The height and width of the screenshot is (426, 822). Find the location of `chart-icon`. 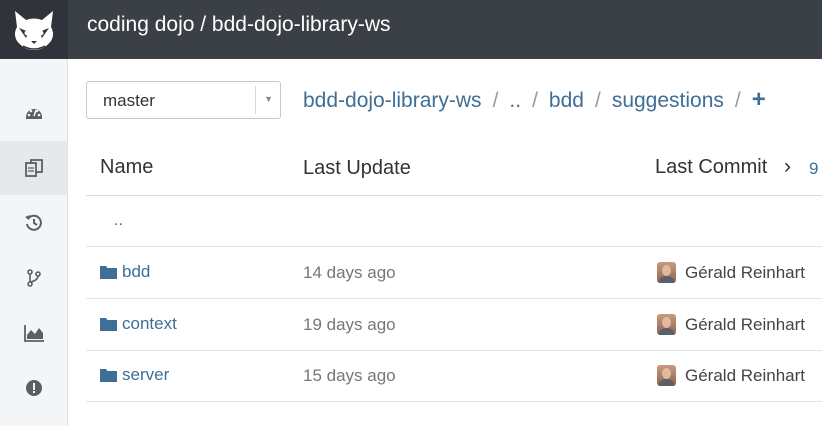

chart-icon is located at coordinates (33, 333).